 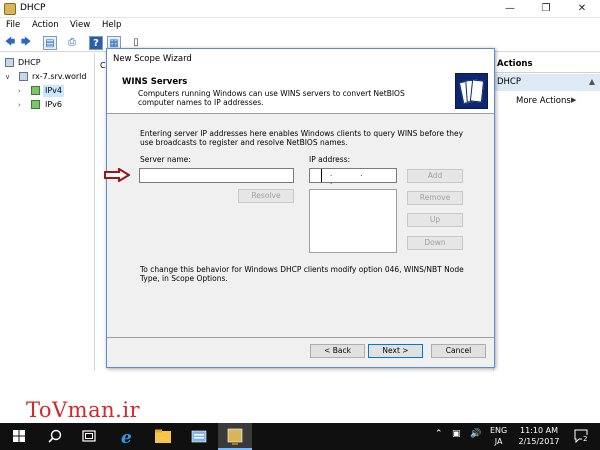 I want to click on window-title: DHCP, so click(x=33, y=8).